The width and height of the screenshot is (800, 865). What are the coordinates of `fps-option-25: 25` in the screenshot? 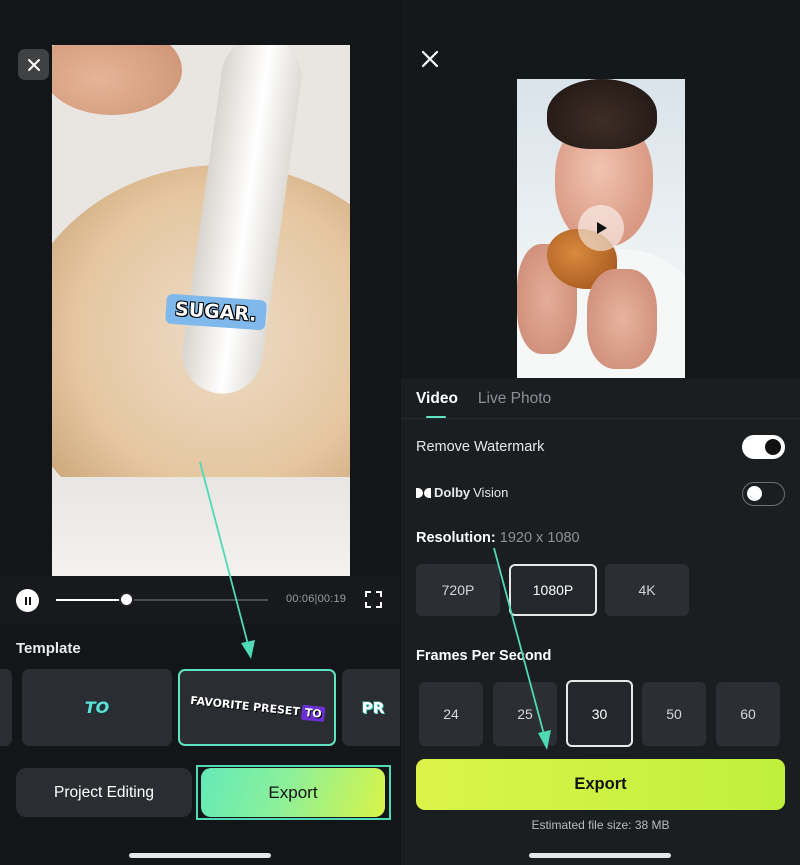 It's located at (525, 714).